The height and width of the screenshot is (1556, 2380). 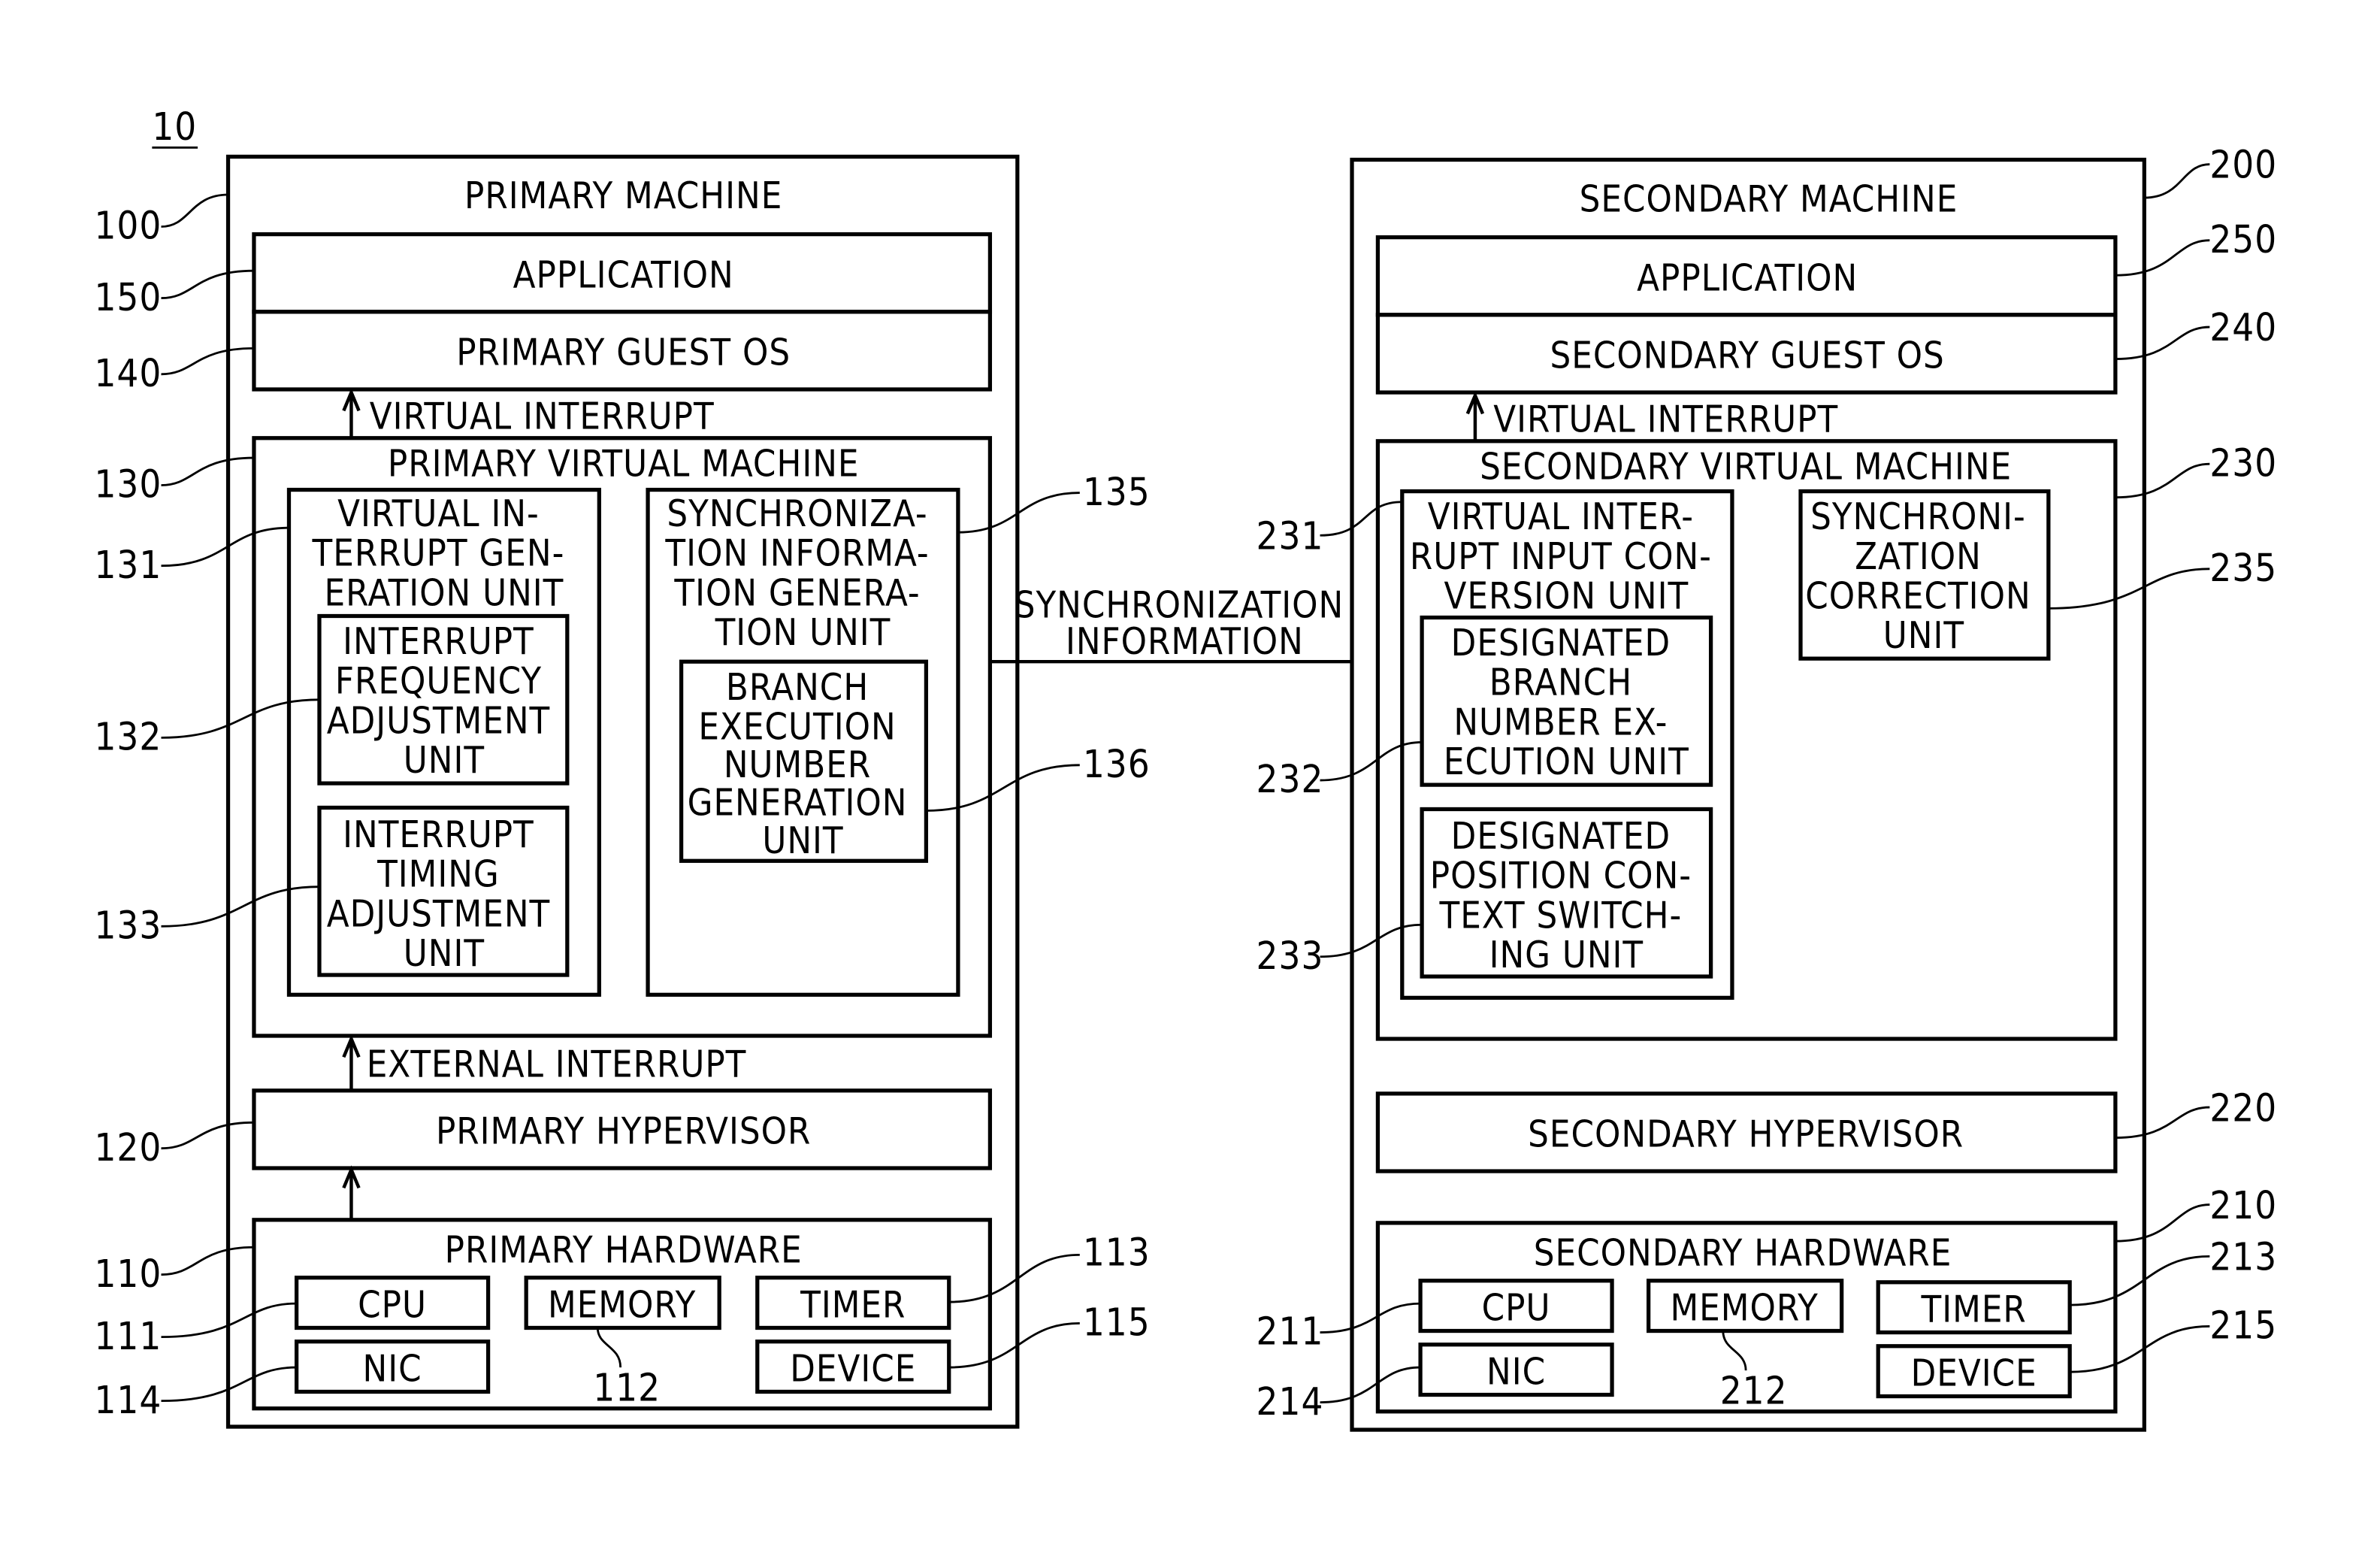 I want to click on secondary-timer-label: TIMER, so click(x=1974, y=1309).